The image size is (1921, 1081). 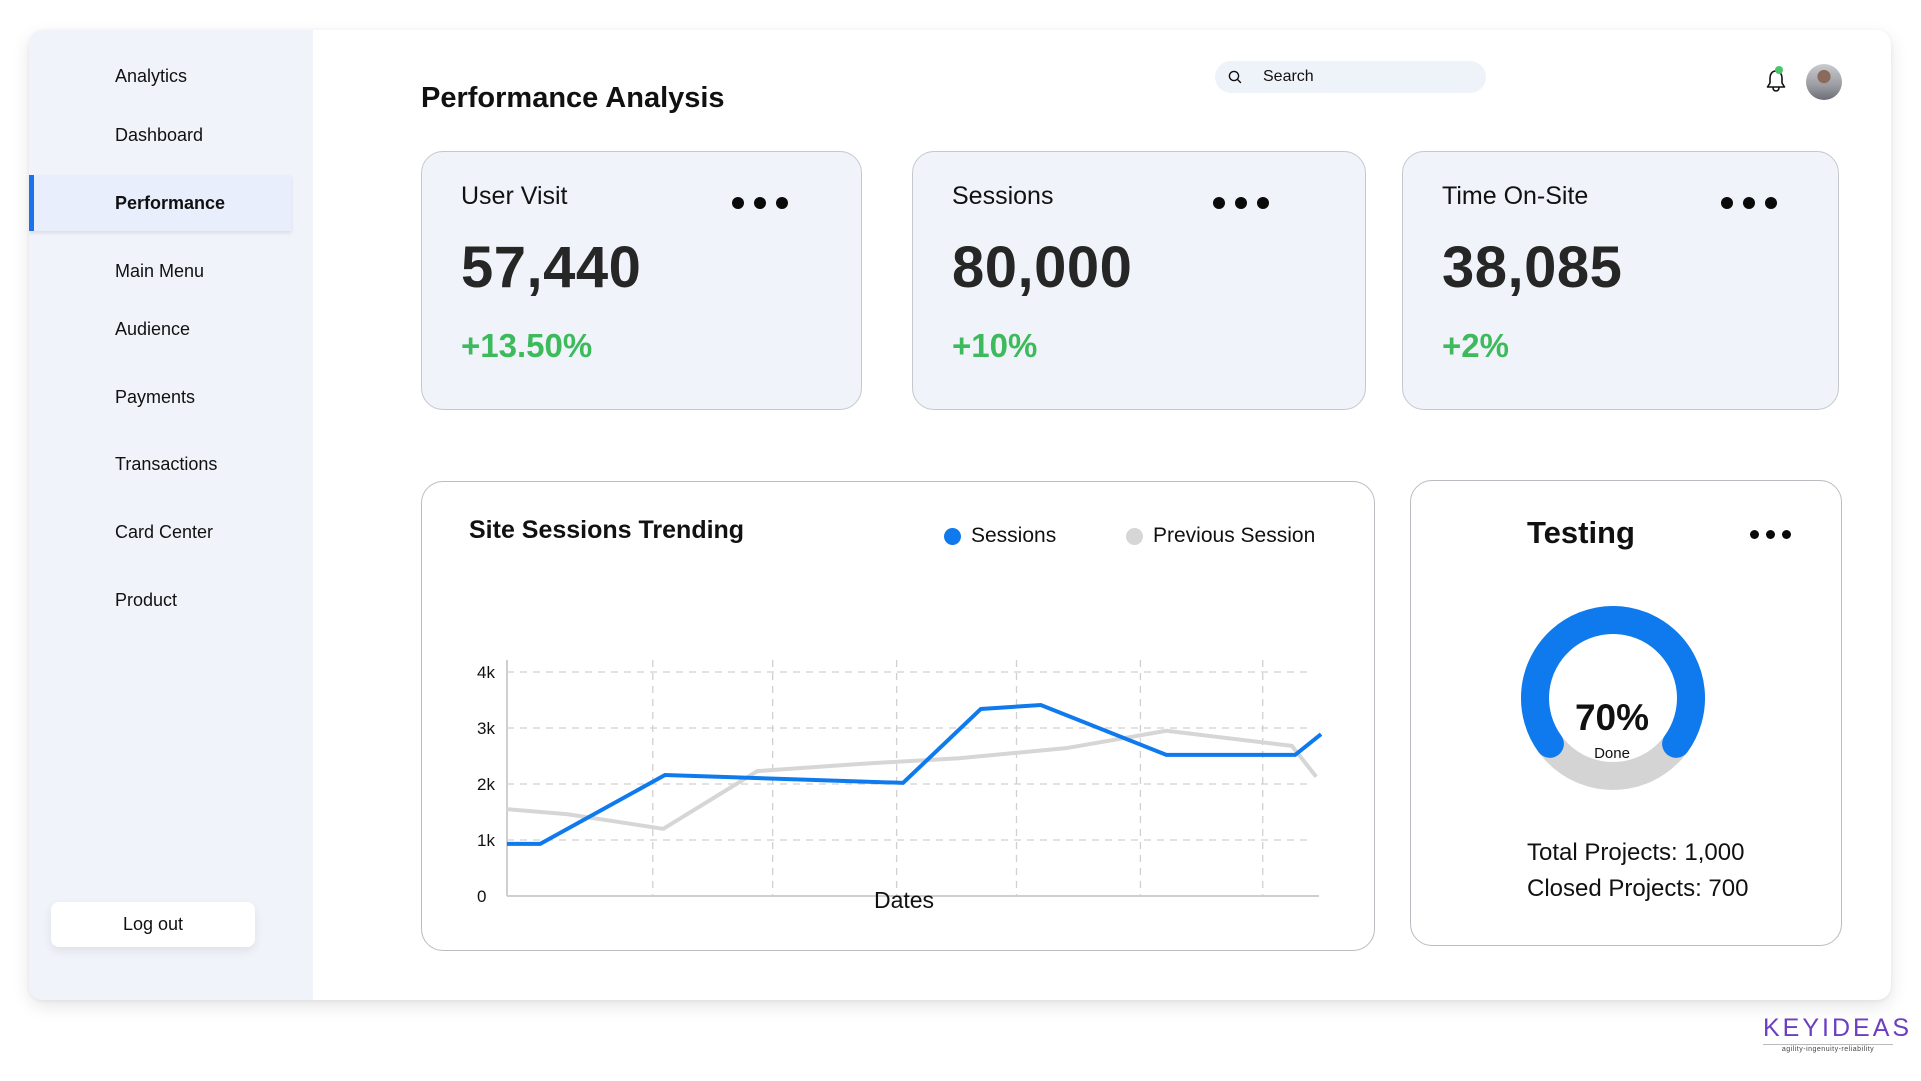 What do you see at coordinates (1828, 1048) in the screenshot?
I see `brand-tagline: agility-ingenuity-reliability` at bounding box center [1828, 1048].